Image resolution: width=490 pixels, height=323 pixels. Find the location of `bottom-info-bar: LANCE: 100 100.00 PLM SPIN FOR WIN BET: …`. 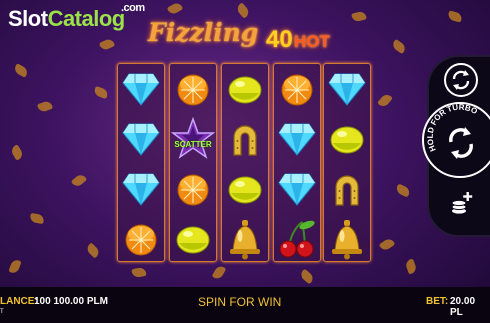

bottom-info-bar: LANCE: 100 100.00 PLM SPIN FOR WIN BET: … is located at coordinates (245, 305).